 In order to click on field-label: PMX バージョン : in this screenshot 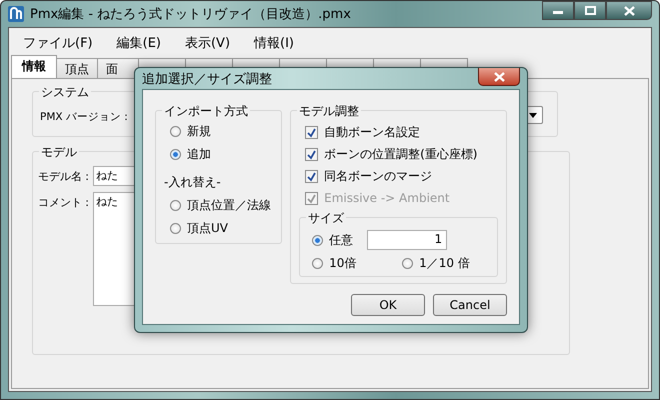, I will do `click(84, 117)`.